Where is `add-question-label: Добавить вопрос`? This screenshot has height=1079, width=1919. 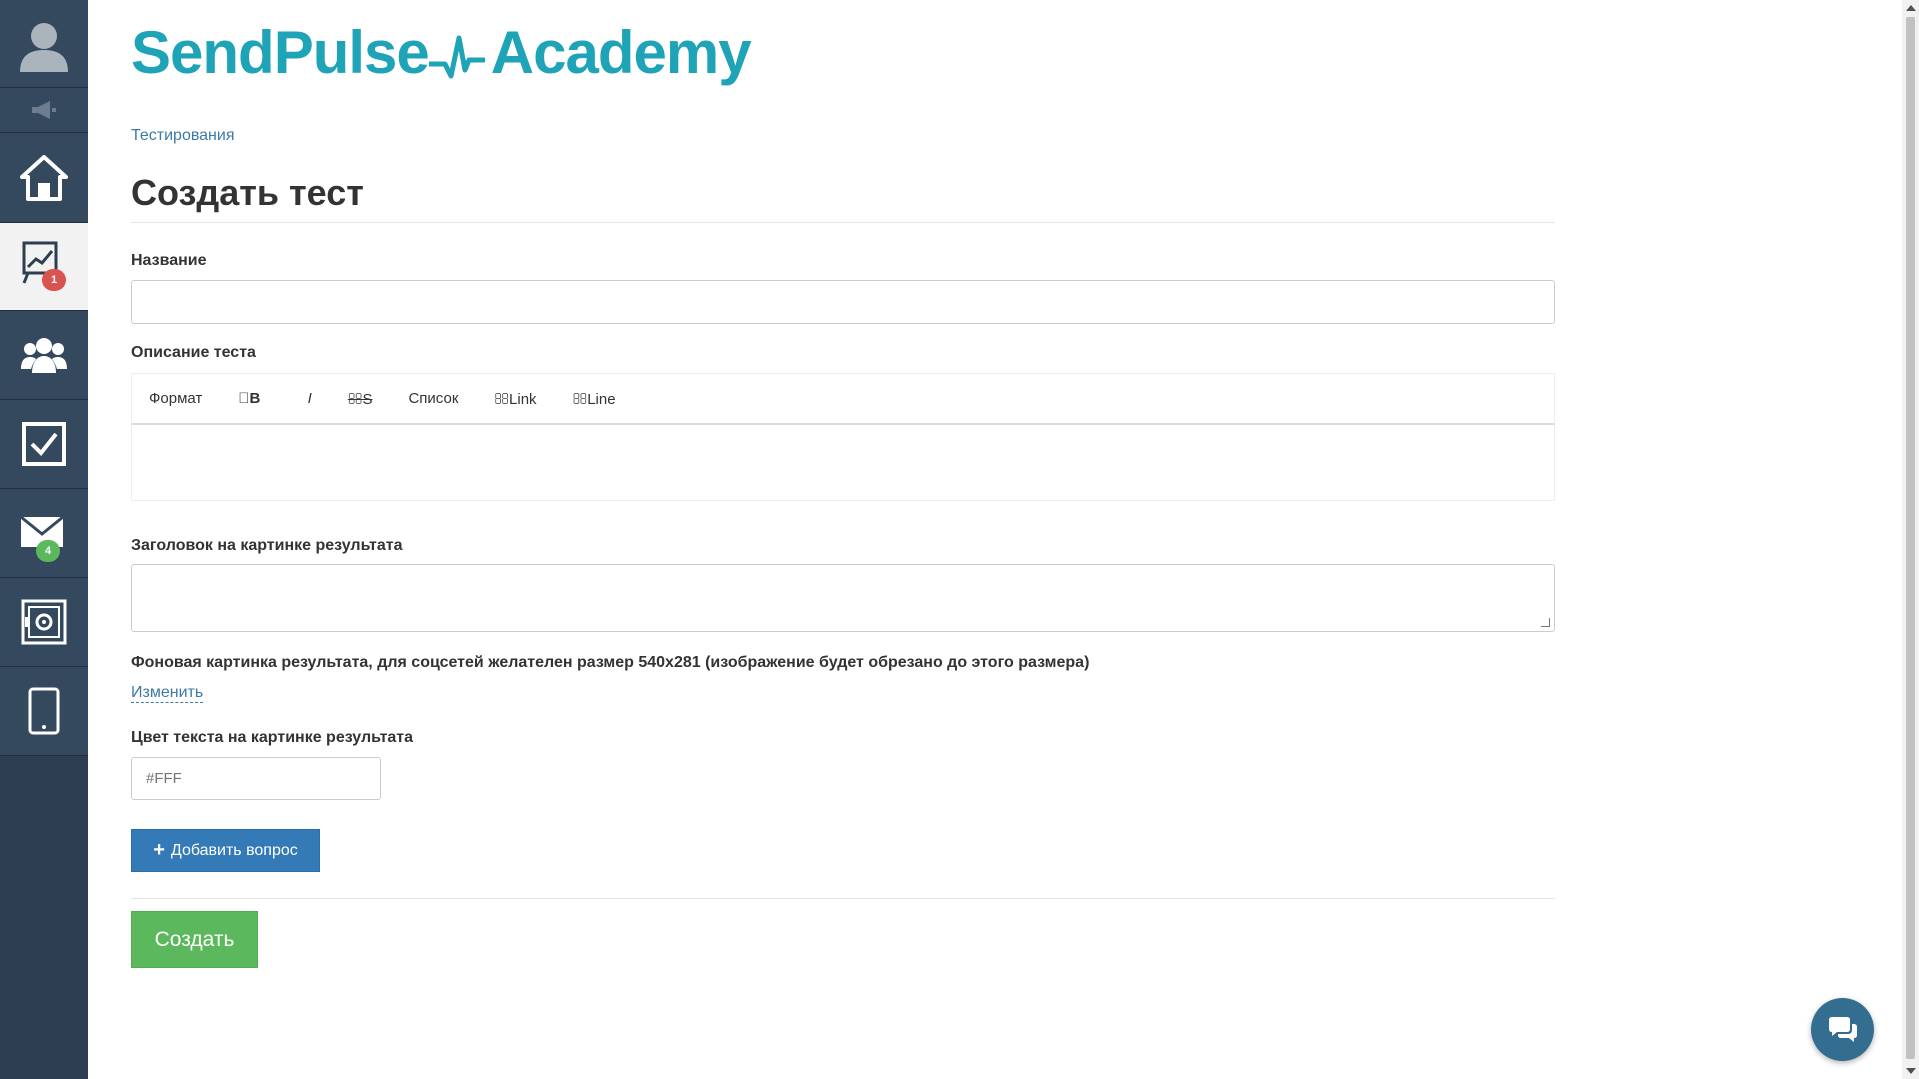
add-question-label: Добавить вопрос is located at coordinates (234, 850).